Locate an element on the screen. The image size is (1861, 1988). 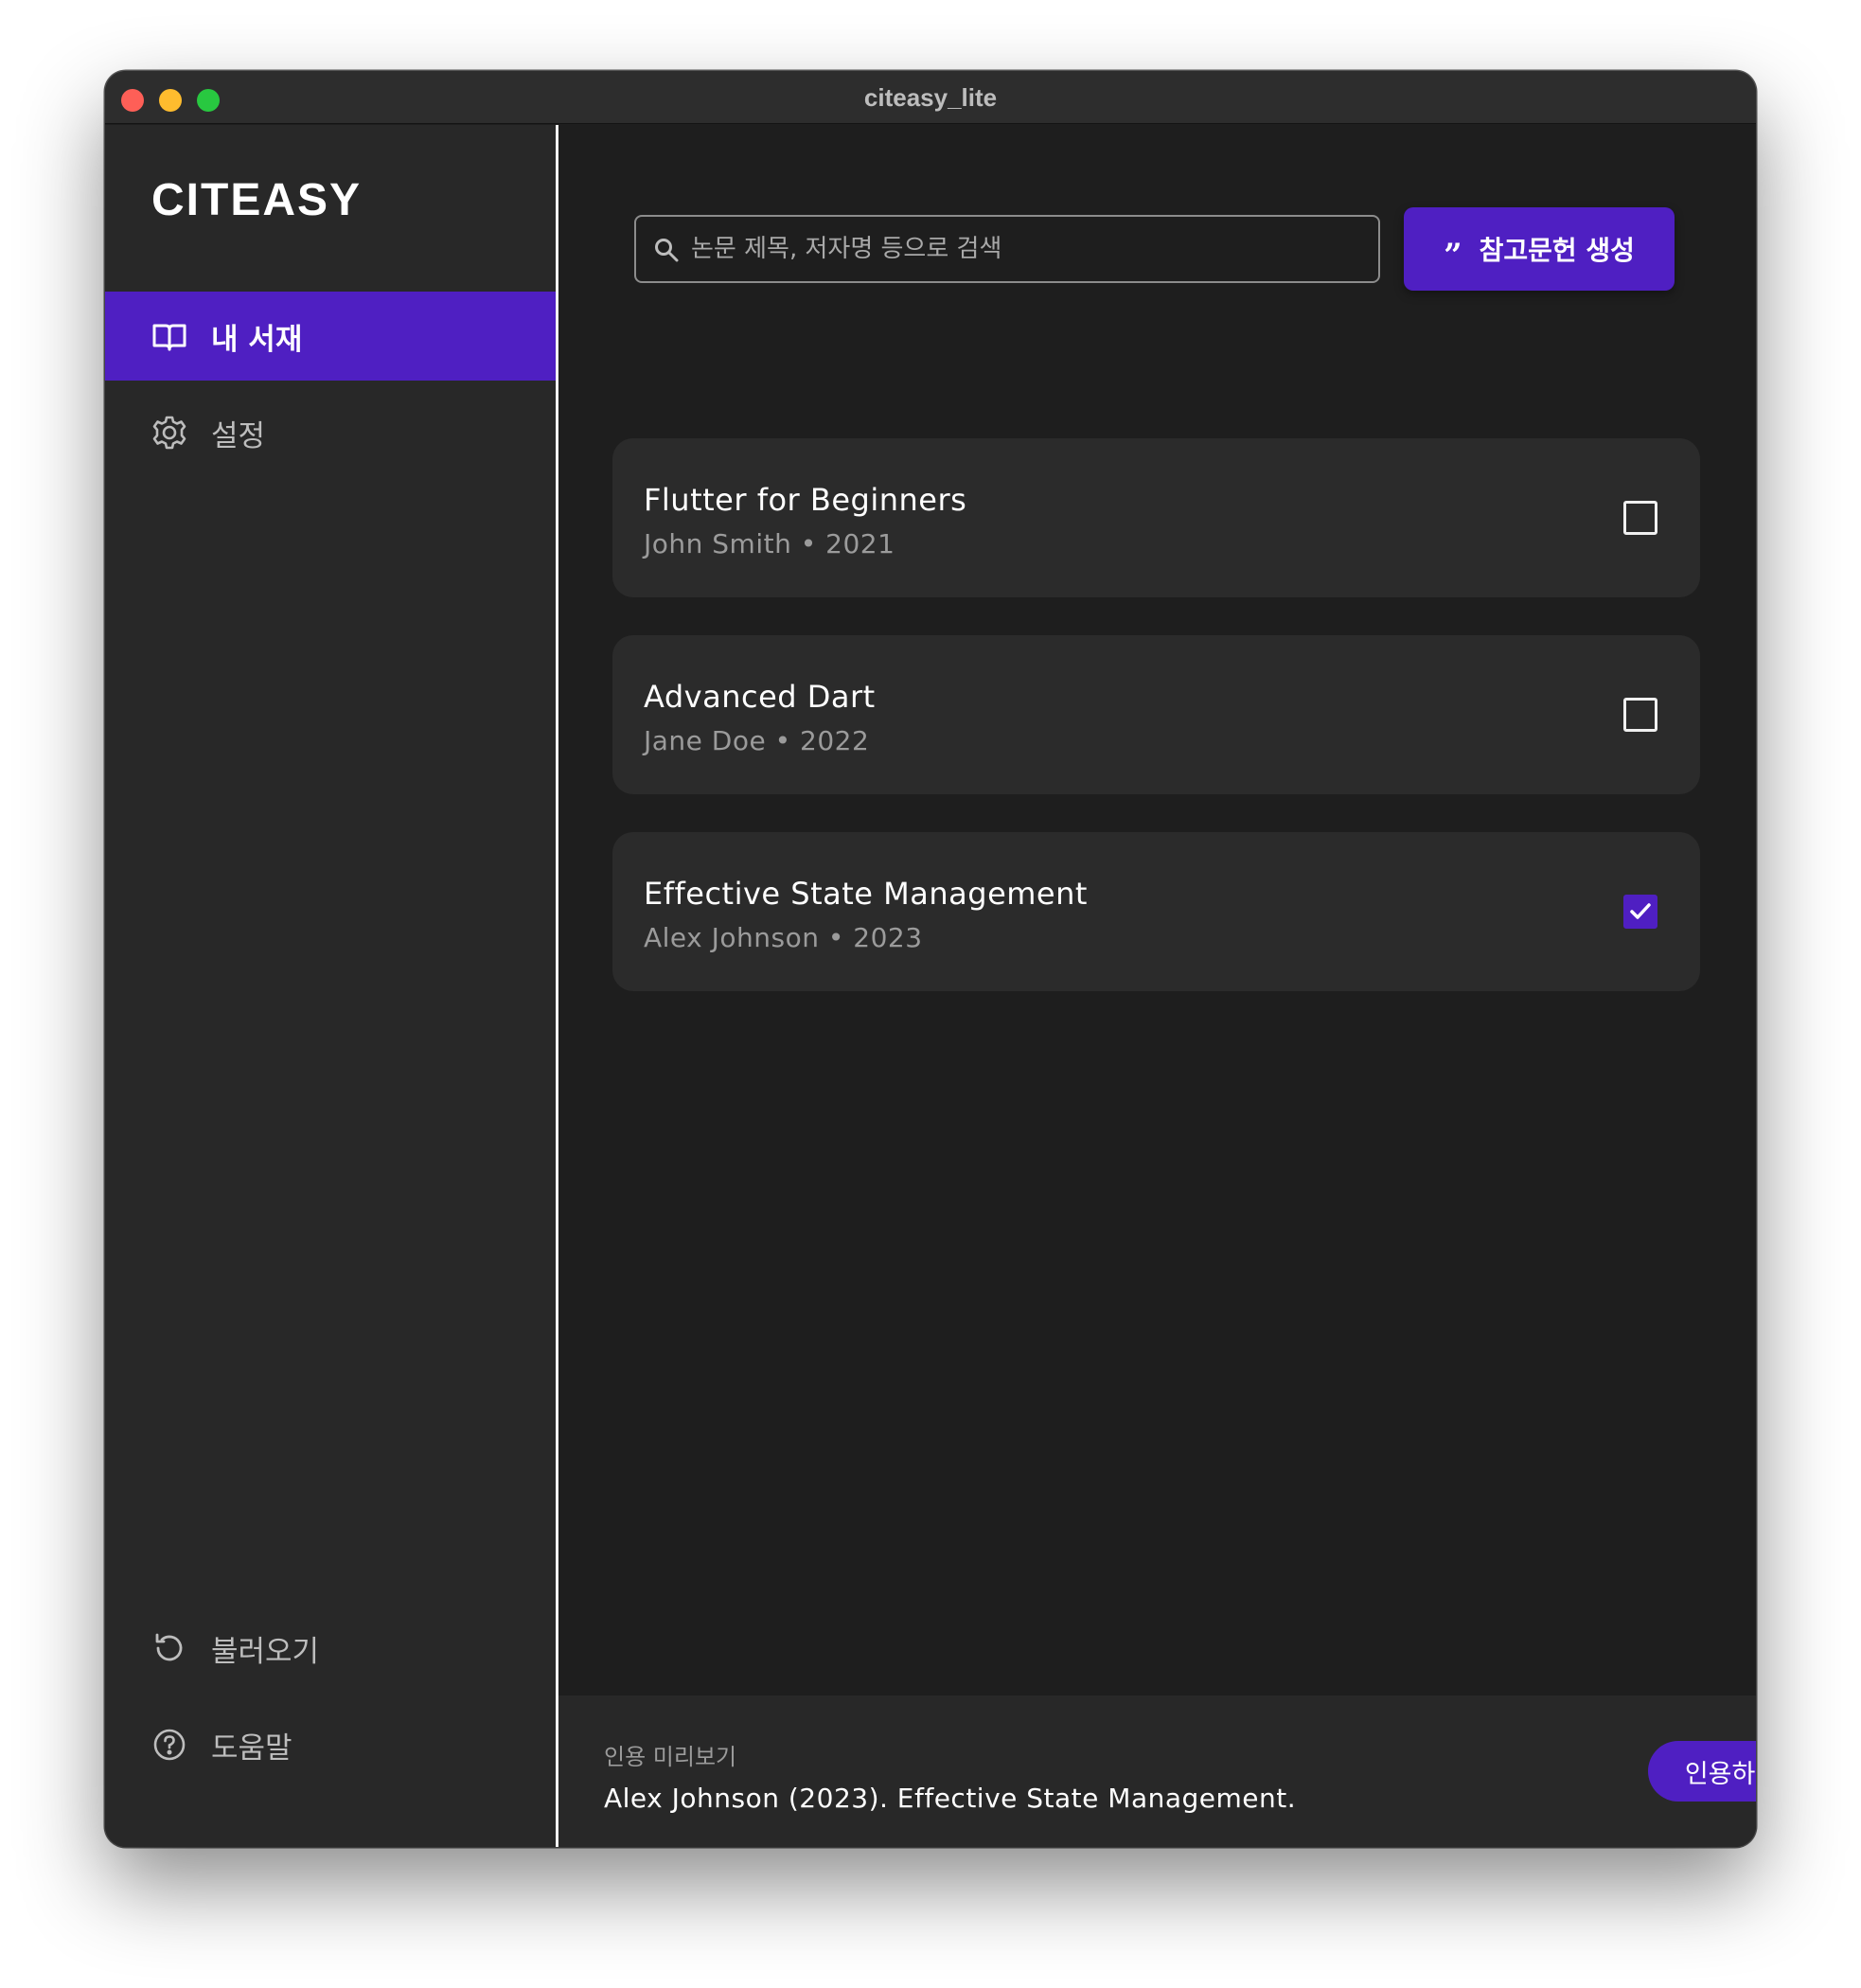
sidebar-item-label: 불러오기 is located at coordinates (265, 1651).